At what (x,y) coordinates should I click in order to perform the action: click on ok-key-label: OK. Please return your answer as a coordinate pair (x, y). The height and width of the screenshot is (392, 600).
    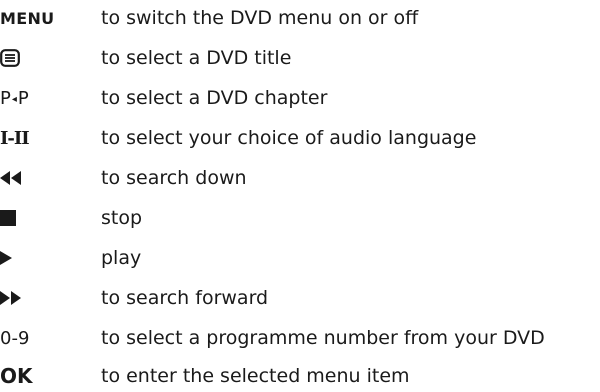
    Looking at the image, I should click on (47, 376).